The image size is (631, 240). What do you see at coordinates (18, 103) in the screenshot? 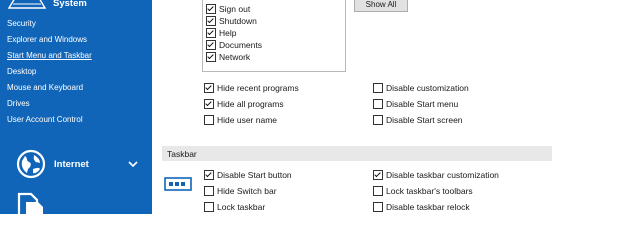
I see `sidebar-item-drives: Drives` at bounding box center [18, 103].